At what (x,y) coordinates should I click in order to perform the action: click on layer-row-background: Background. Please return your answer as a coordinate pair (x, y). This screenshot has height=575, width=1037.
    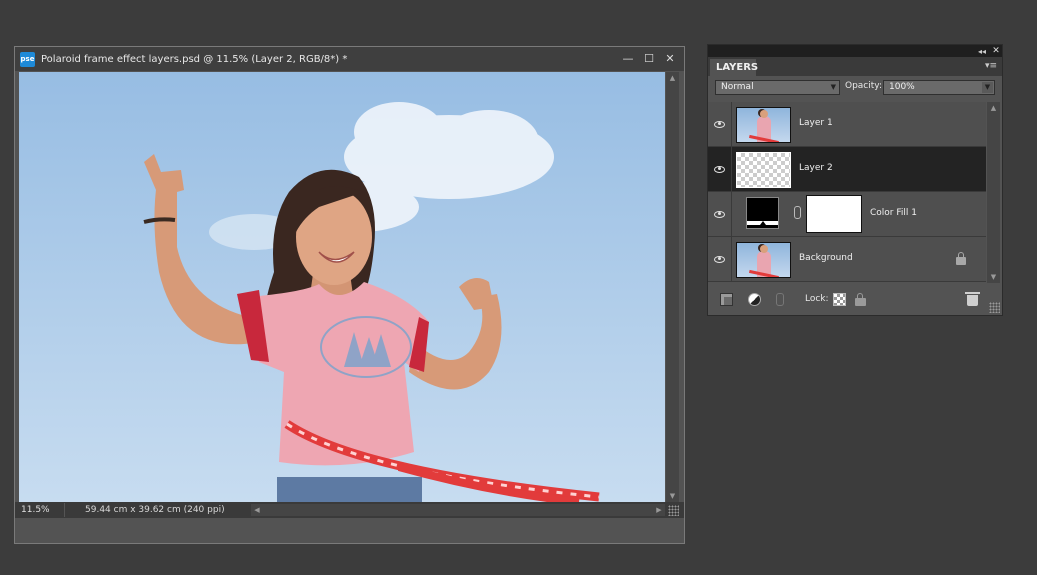
    Looking at the image, I should click on (847, 259).